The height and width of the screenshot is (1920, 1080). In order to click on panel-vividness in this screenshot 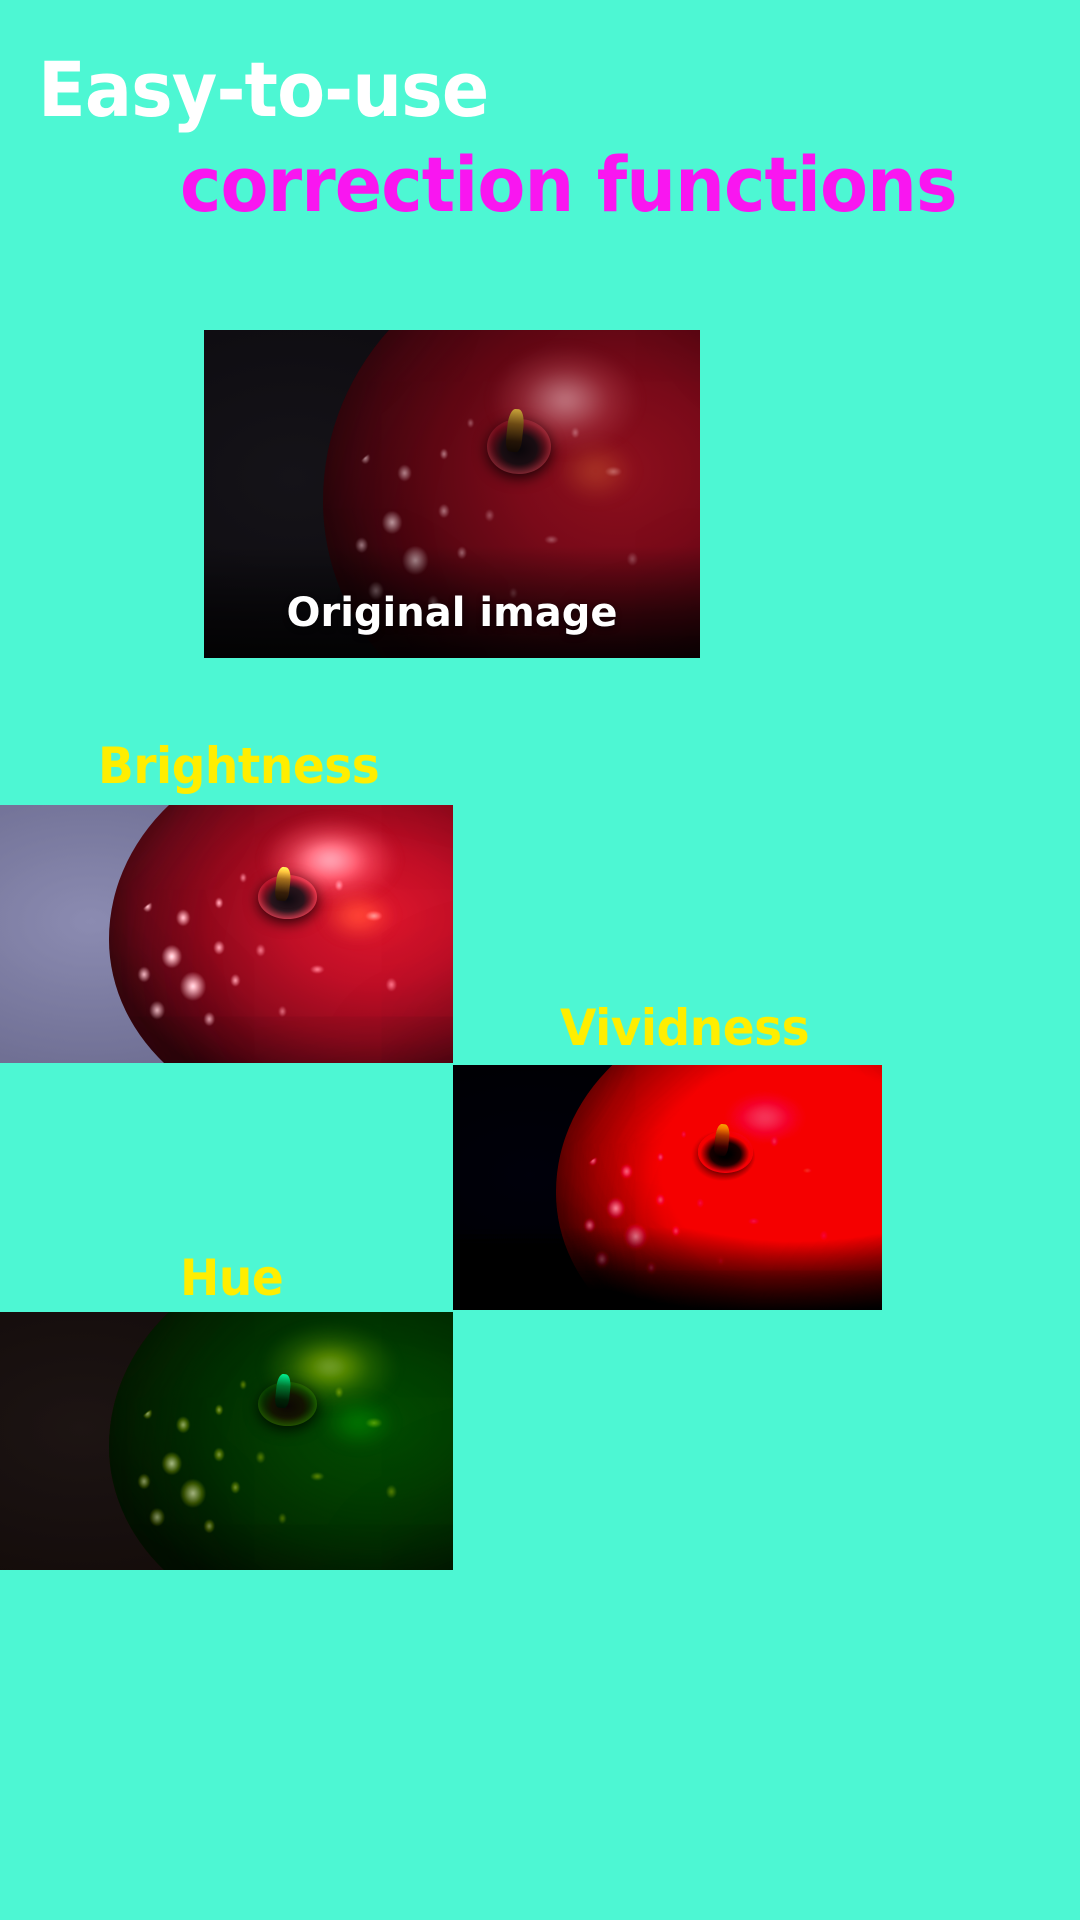, I will do `click(667, 1187)`.